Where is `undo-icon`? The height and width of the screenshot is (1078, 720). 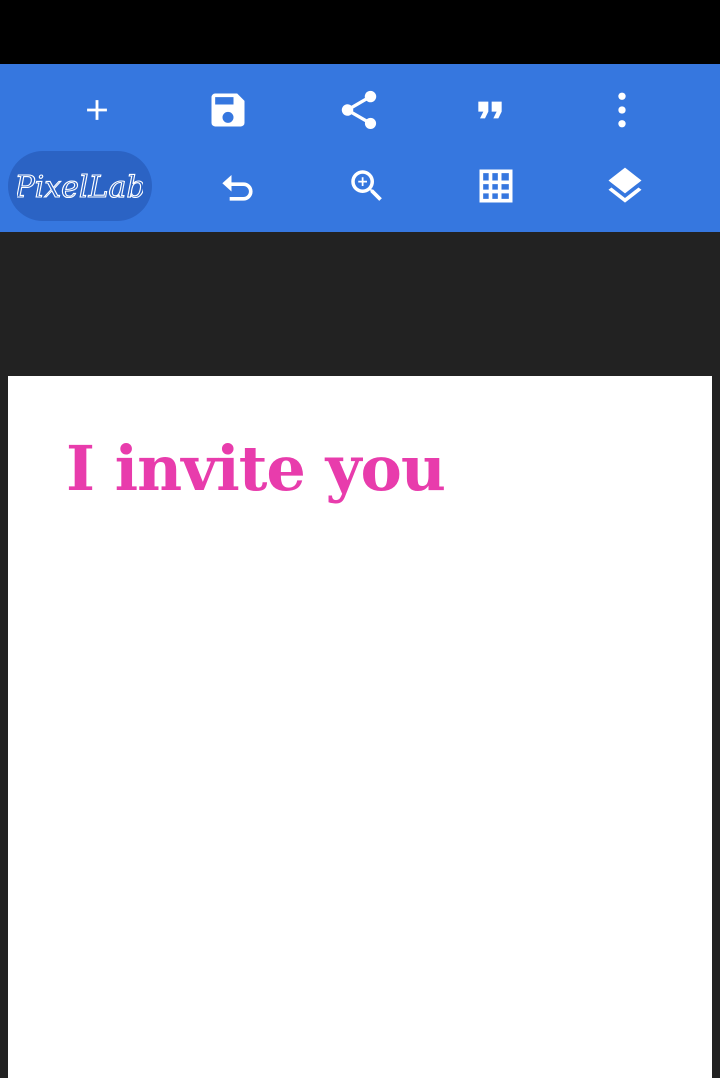 undo-icon is located at coordinates (237, 188).